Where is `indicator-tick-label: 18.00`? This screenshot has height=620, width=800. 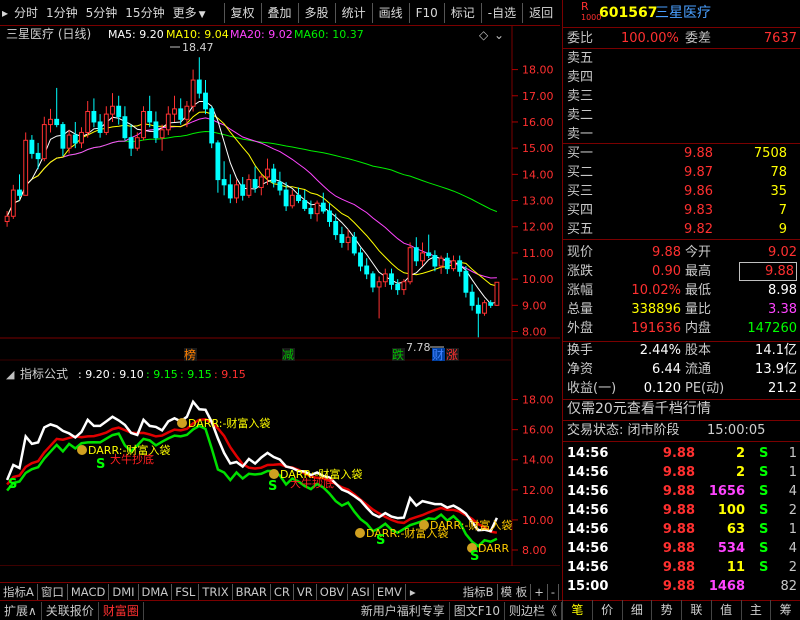 indicator-tick-label: 18.00 is located at coordinates (538, 400).